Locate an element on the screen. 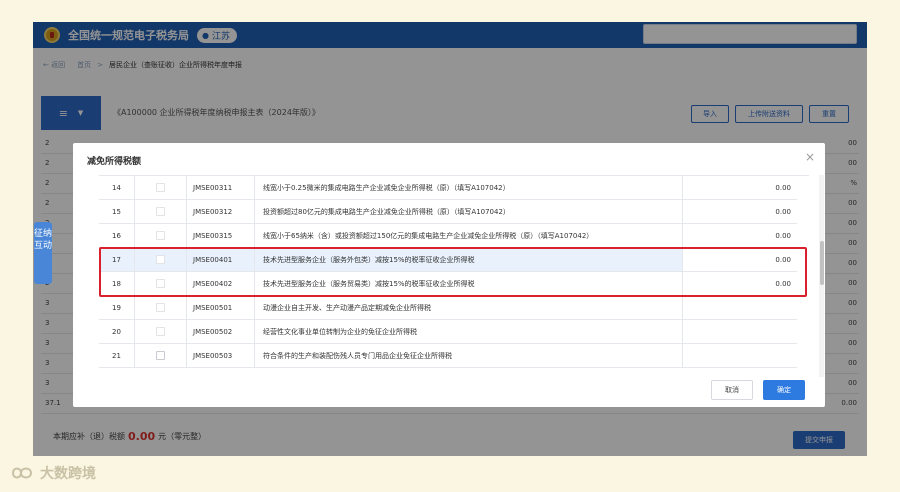 This screenshot has width=900, height=492. ok-button: 确定 is located at coordinates (784, 390).